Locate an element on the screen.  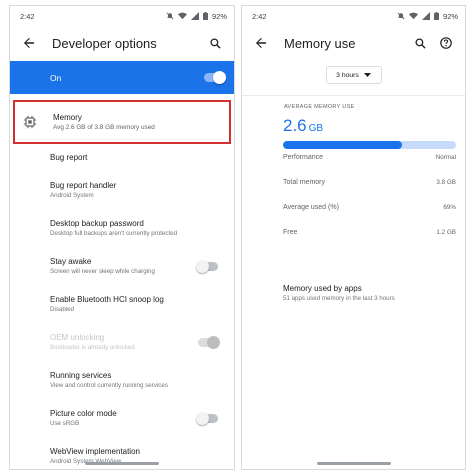
developer-options-master-switch: On is located at coordinates (122, 77).